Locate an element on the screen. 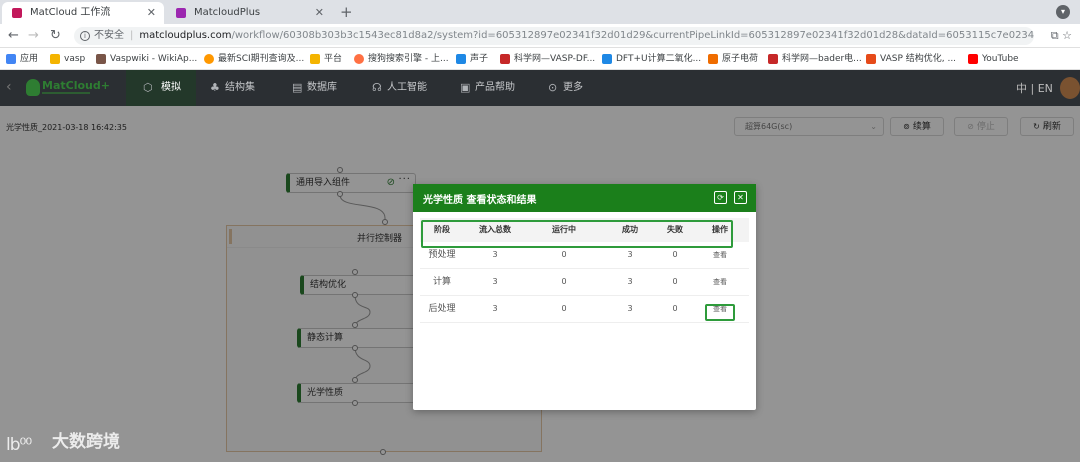 This screenshot has height=462, width=1080. info-icon: i is located at coordinates (85, 36).